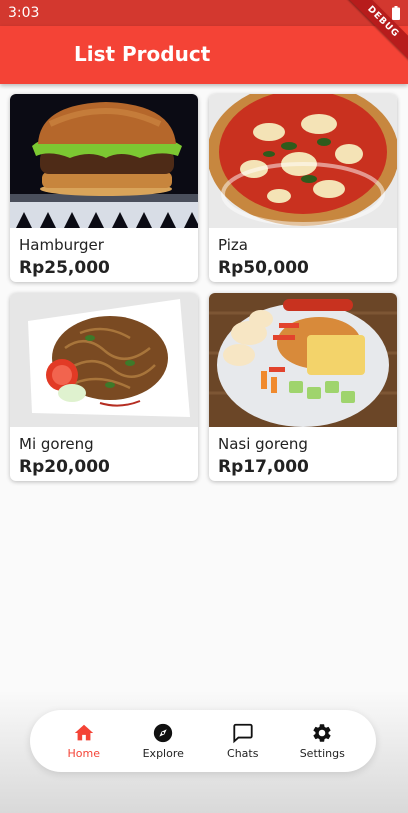 Image resolution: width=408 pixels, height=813 pixels. Describe the element at coordinates (204, 13) in the screenshot. I see `status-bar: 3:03` at that location.